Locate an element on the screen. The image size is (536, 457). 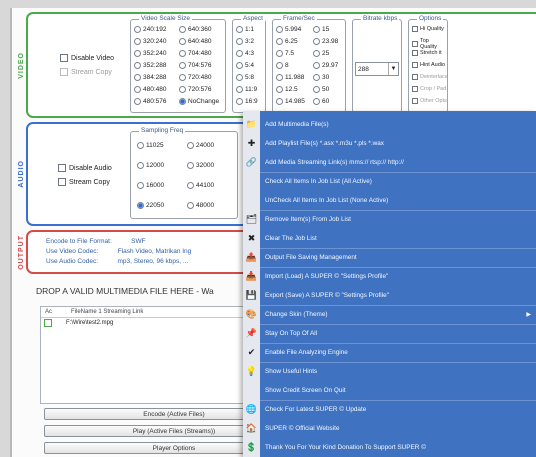
radio-option: 48000 is located at coordinates (200, 205).